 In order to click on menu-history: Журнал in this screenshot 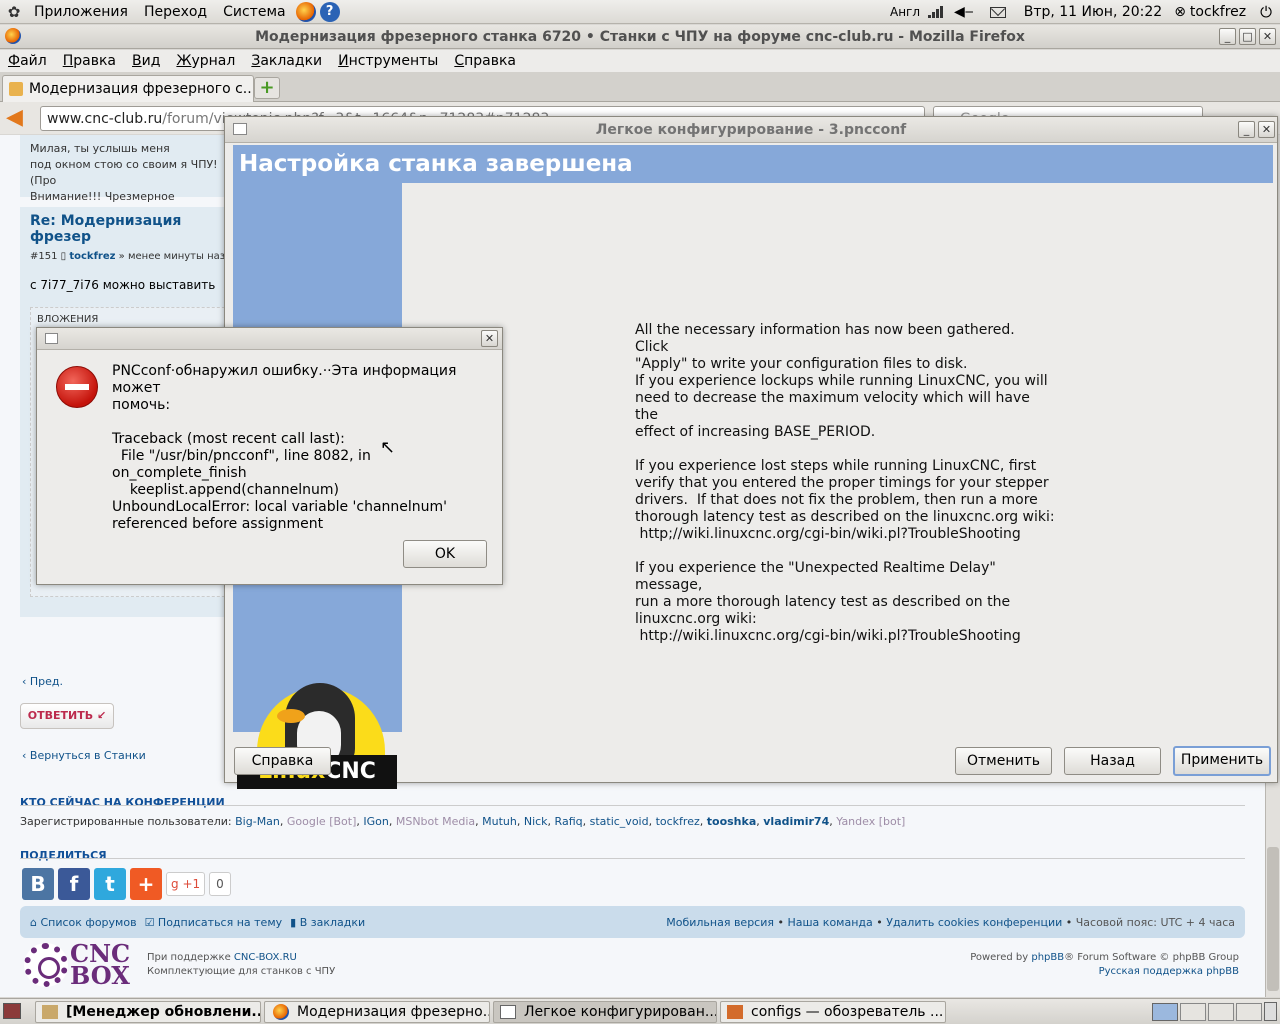, I will do `click(205, 61)`.